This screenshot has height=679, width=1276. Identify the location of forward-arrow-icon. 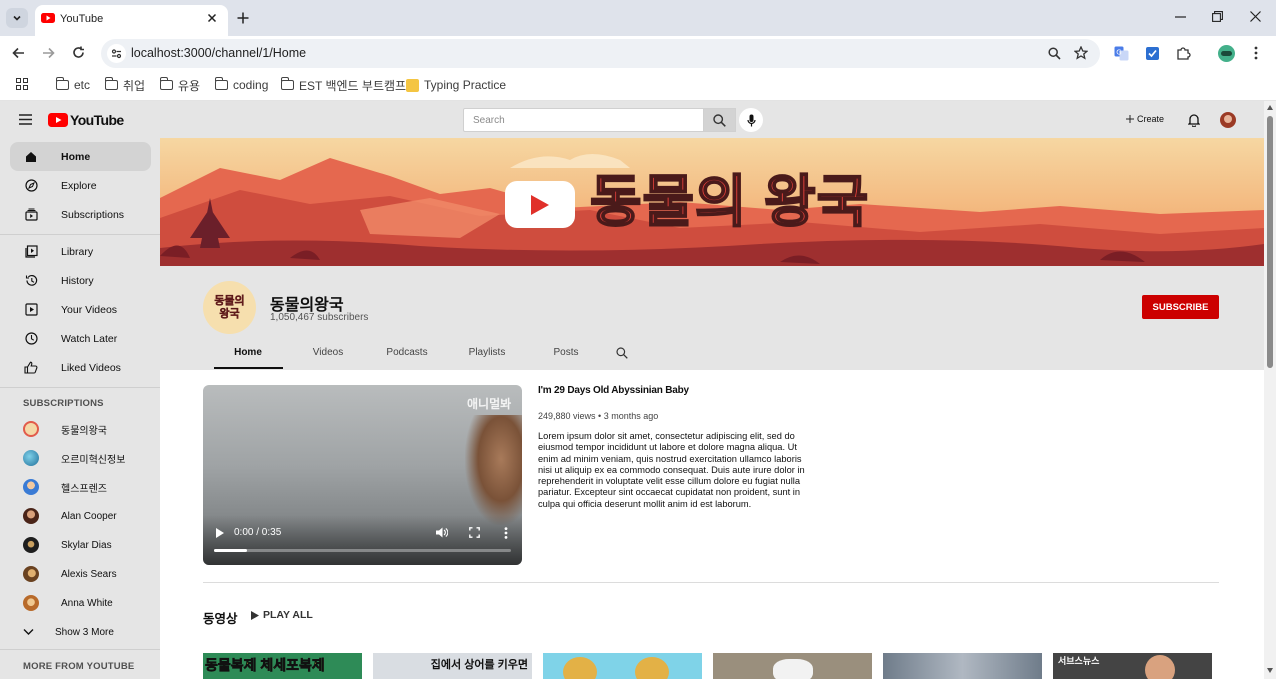
(48, 53).